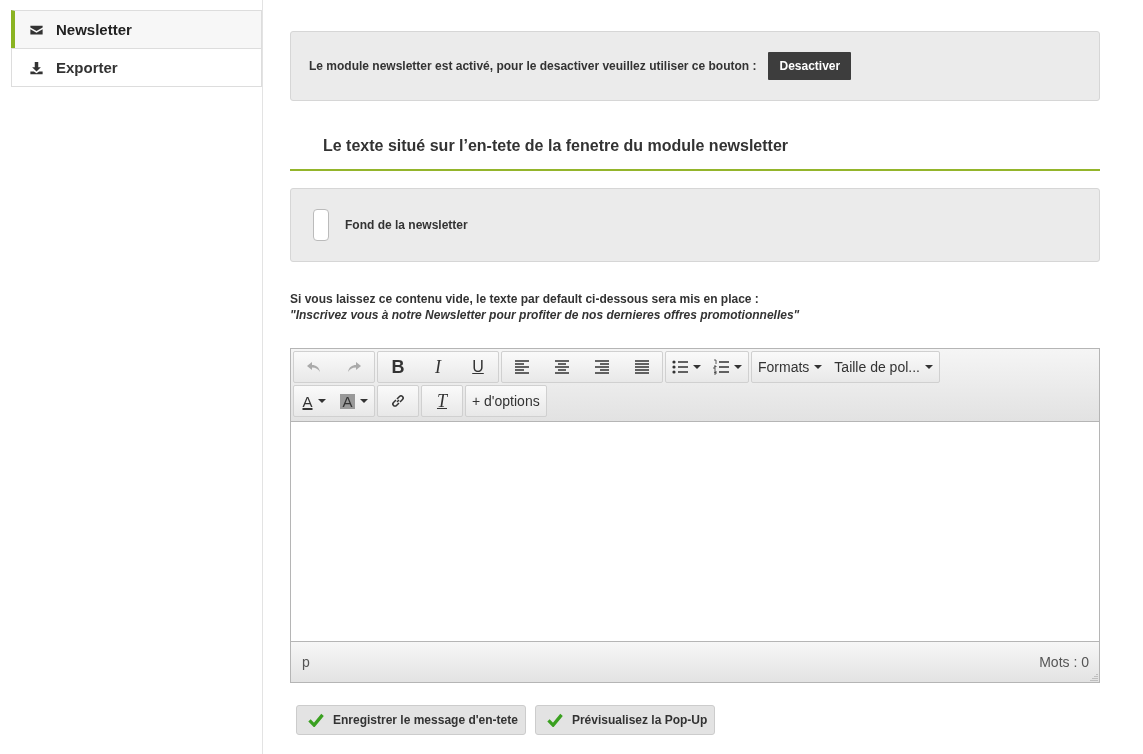 This screenshot has height=754, width=1143. I want to click on justify-icon, so click(642, 367).